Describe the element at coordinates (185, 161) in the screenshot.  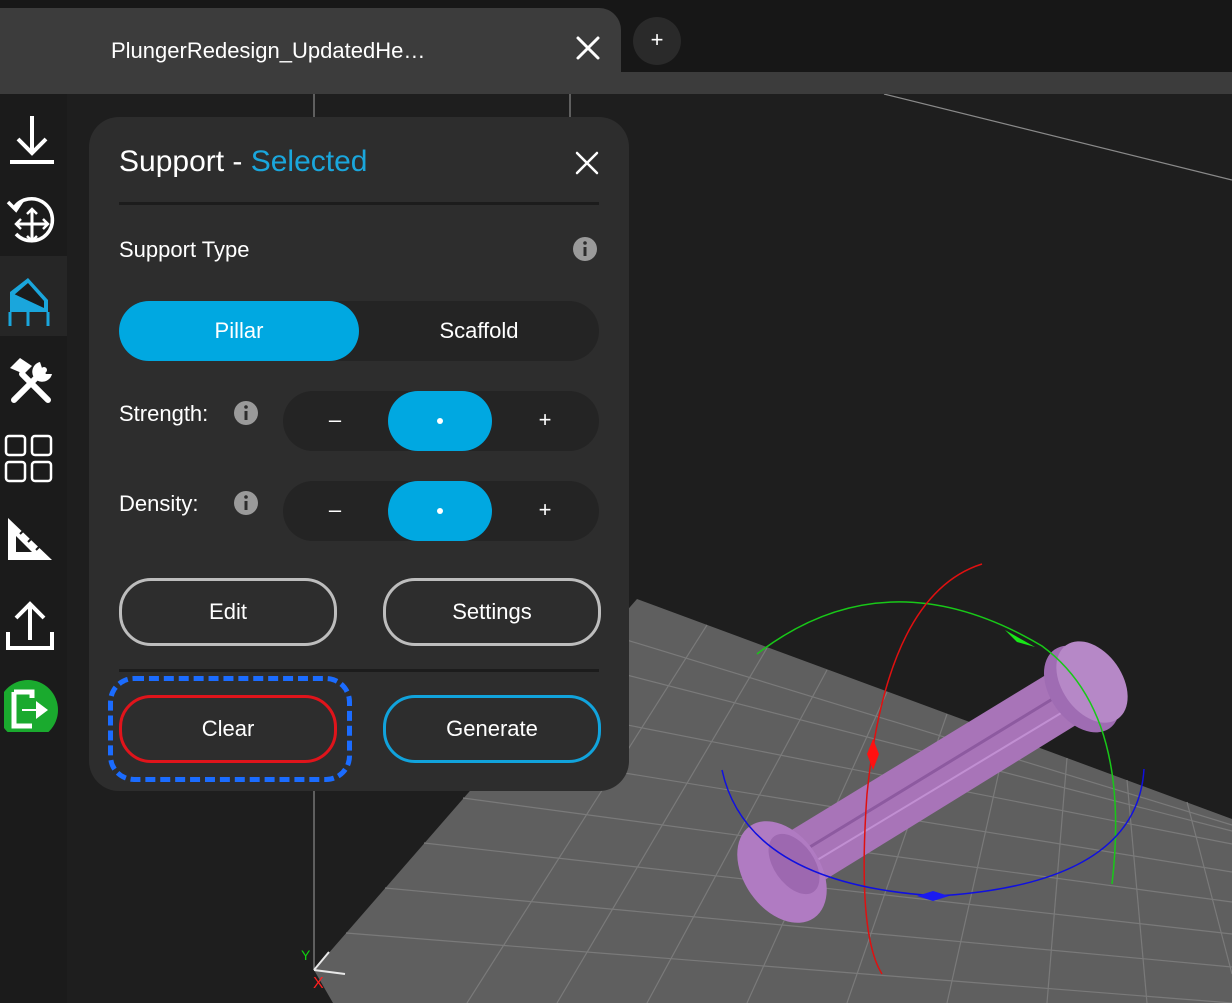
I see `panel-title-text: Support -` at that location.